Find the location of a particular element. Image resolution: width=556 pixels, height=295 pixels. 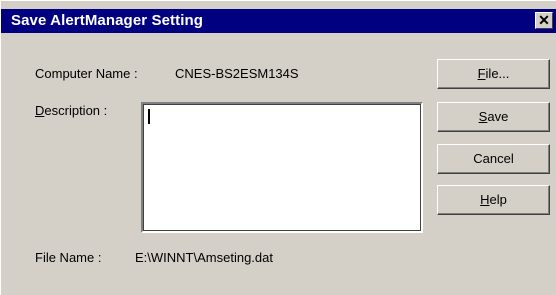

close-icon: ✕ is located at coordinates (544, 20).